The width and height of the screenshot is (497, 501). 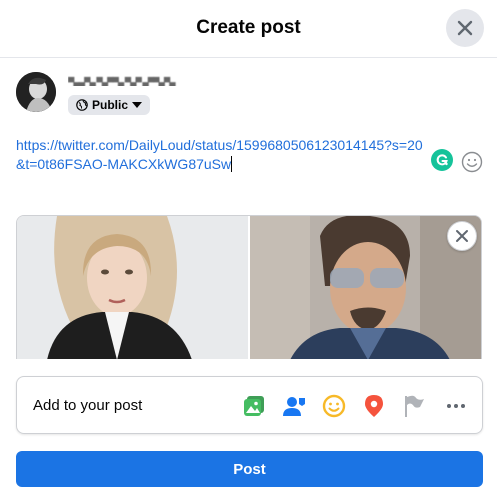 I want to click on life-event-button, so click(x=414, y=406).